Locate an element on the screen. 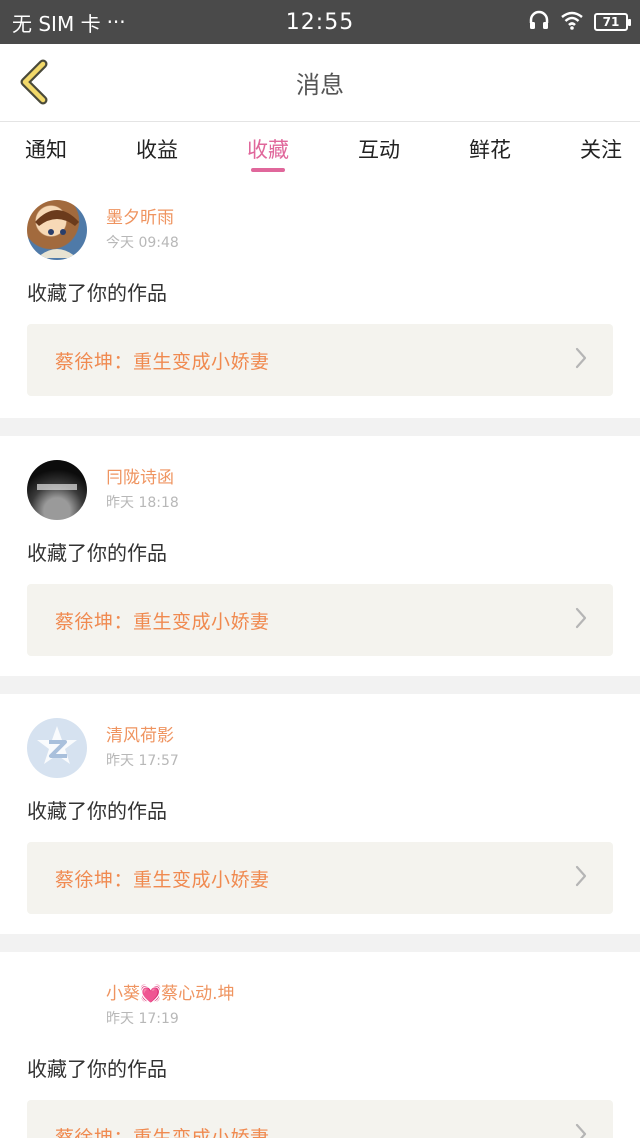 The width and height of the screenshot is (640, 1138). message-header: 墨夕昕雨 今天 09:48 is located at coordinates (320, 218).